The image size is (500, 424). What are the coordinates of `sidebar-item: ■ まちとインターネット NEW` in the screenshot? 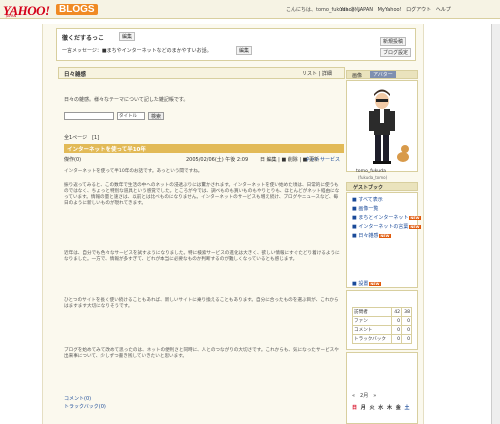 It's located at (386, 217).